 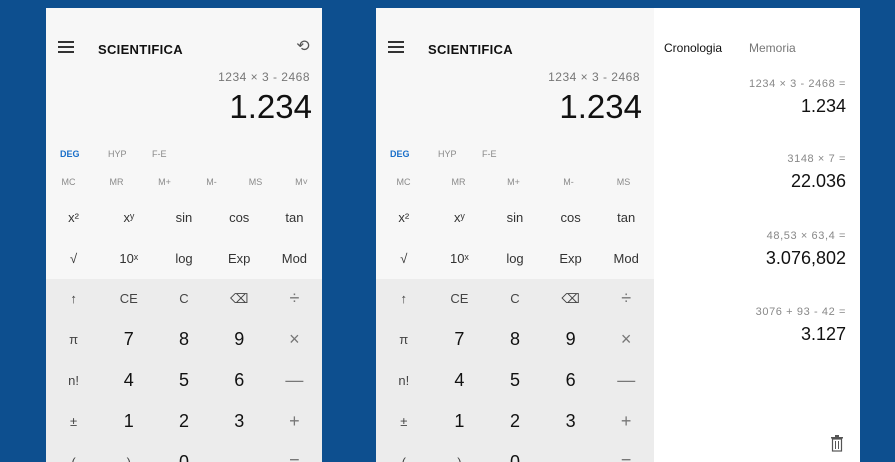 I want to click on m-plus-button: M+, so click(x=513, y=182).